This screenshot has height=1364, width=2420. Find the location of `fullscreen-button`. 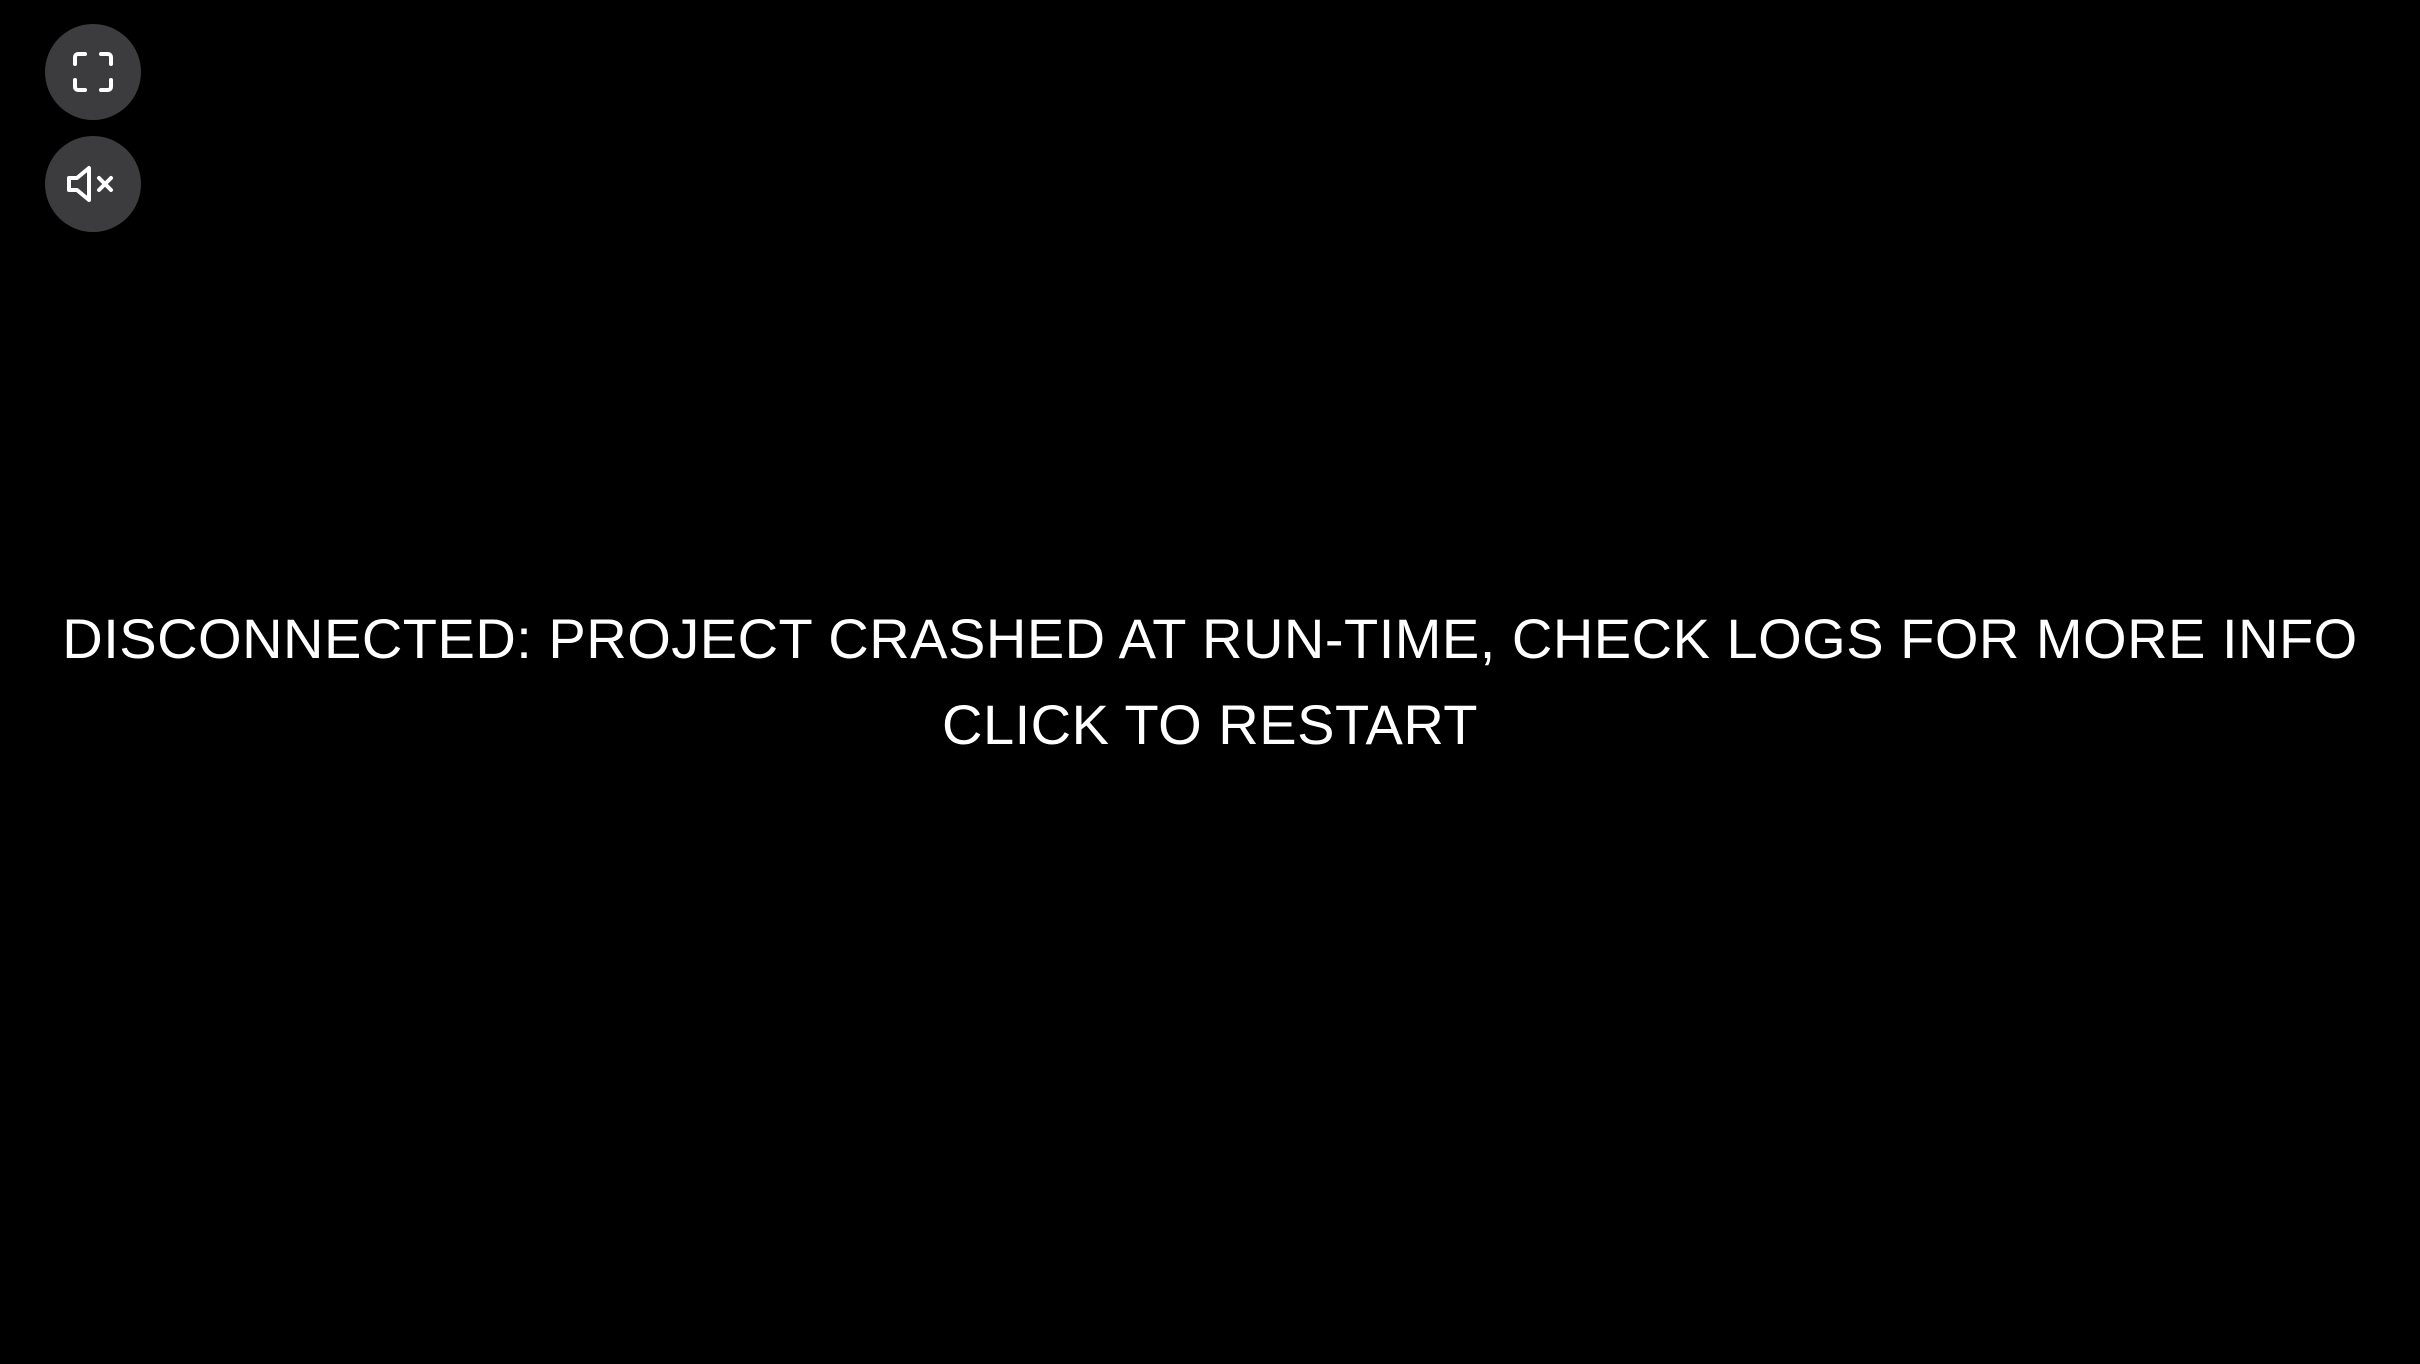

fullscreen-button is located at coordinates (93, 72).